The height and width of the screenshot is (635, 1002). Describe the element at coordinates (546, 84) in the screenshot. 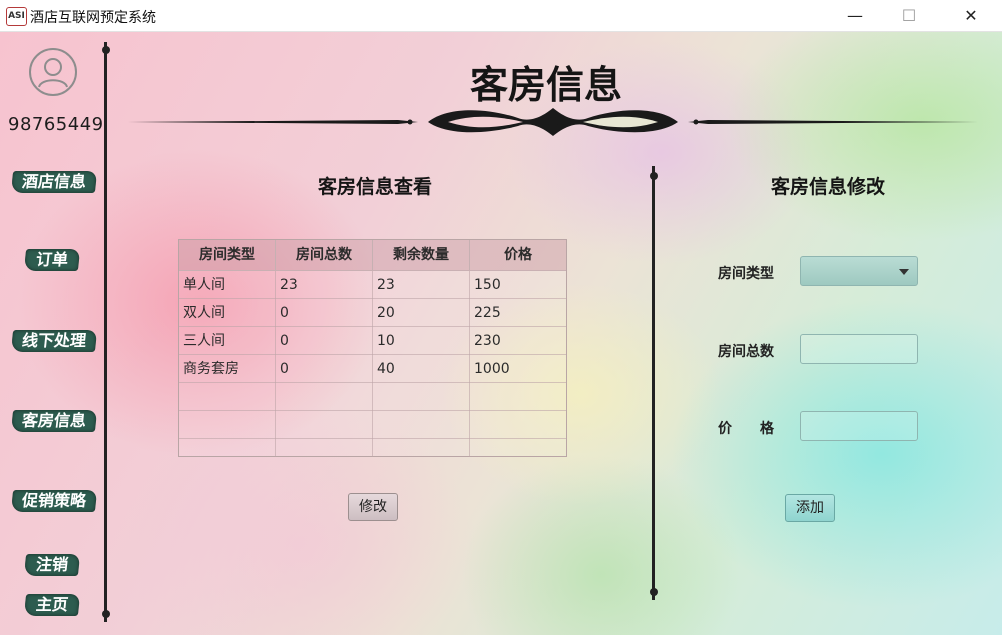

I see `page-title: 客房信息` at that location.